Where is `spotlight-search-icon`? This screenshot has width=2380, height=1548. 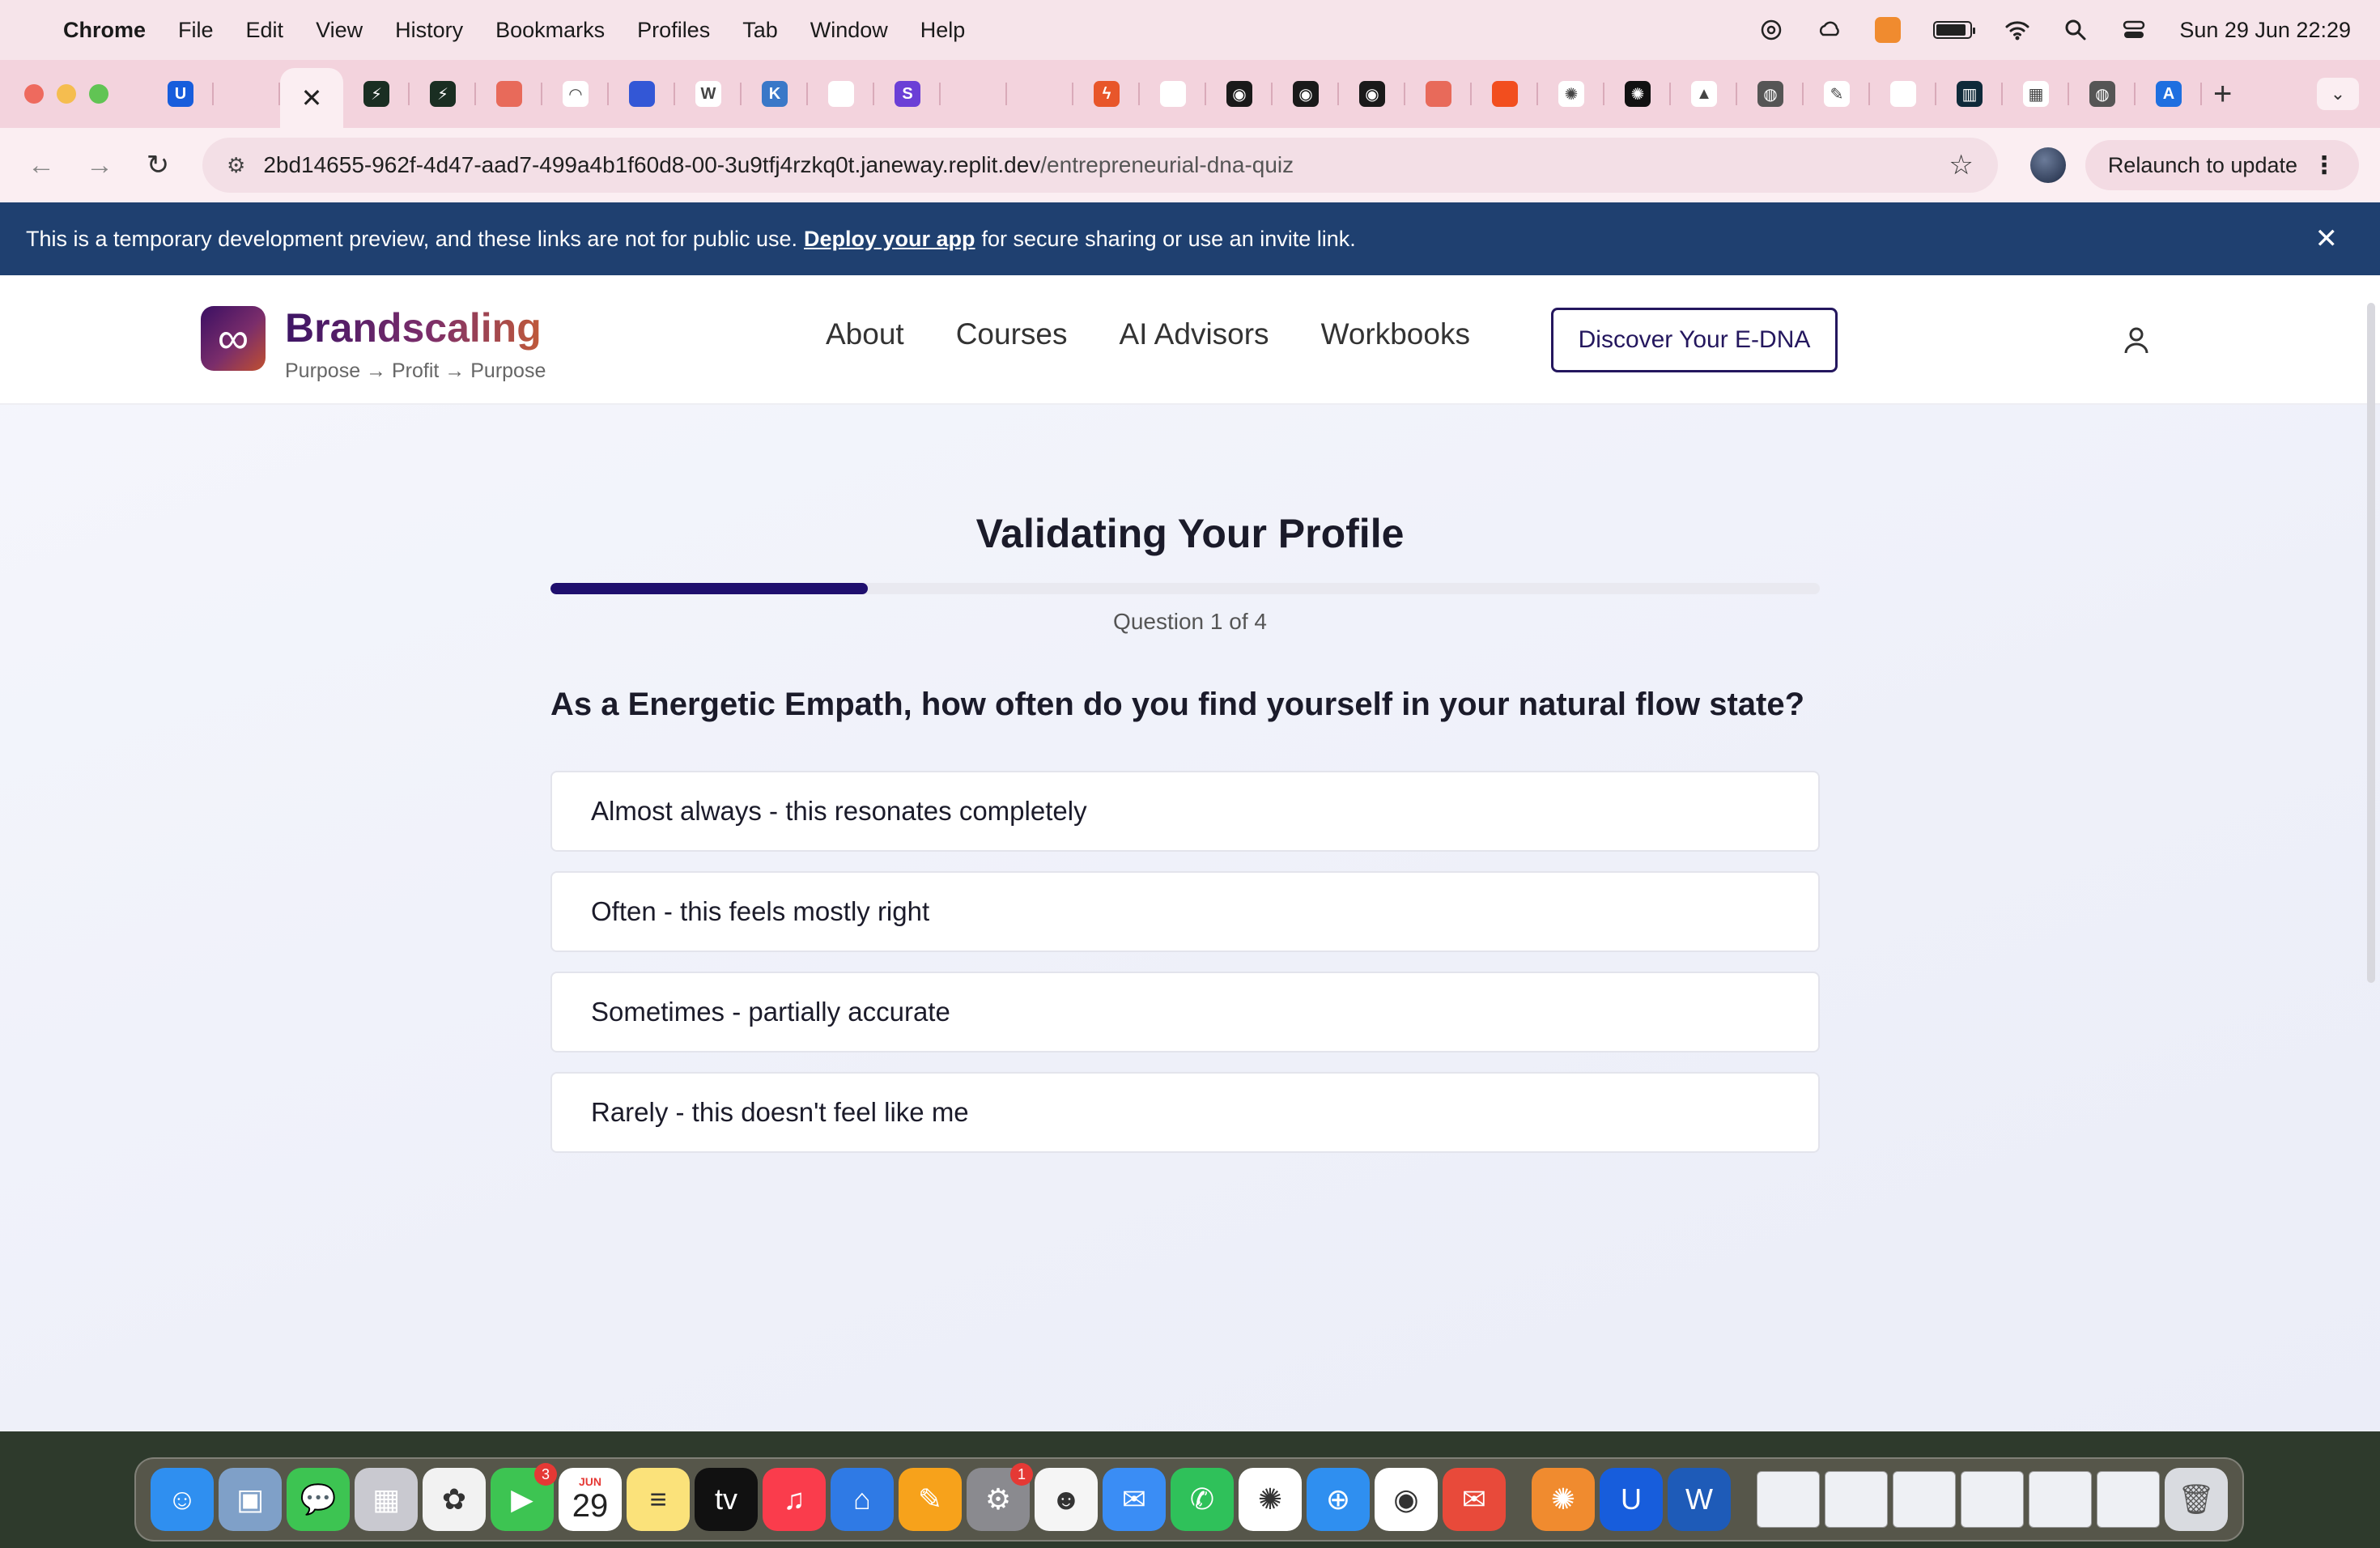
spotlight-search-icon is located at coordinates (2076, 30).